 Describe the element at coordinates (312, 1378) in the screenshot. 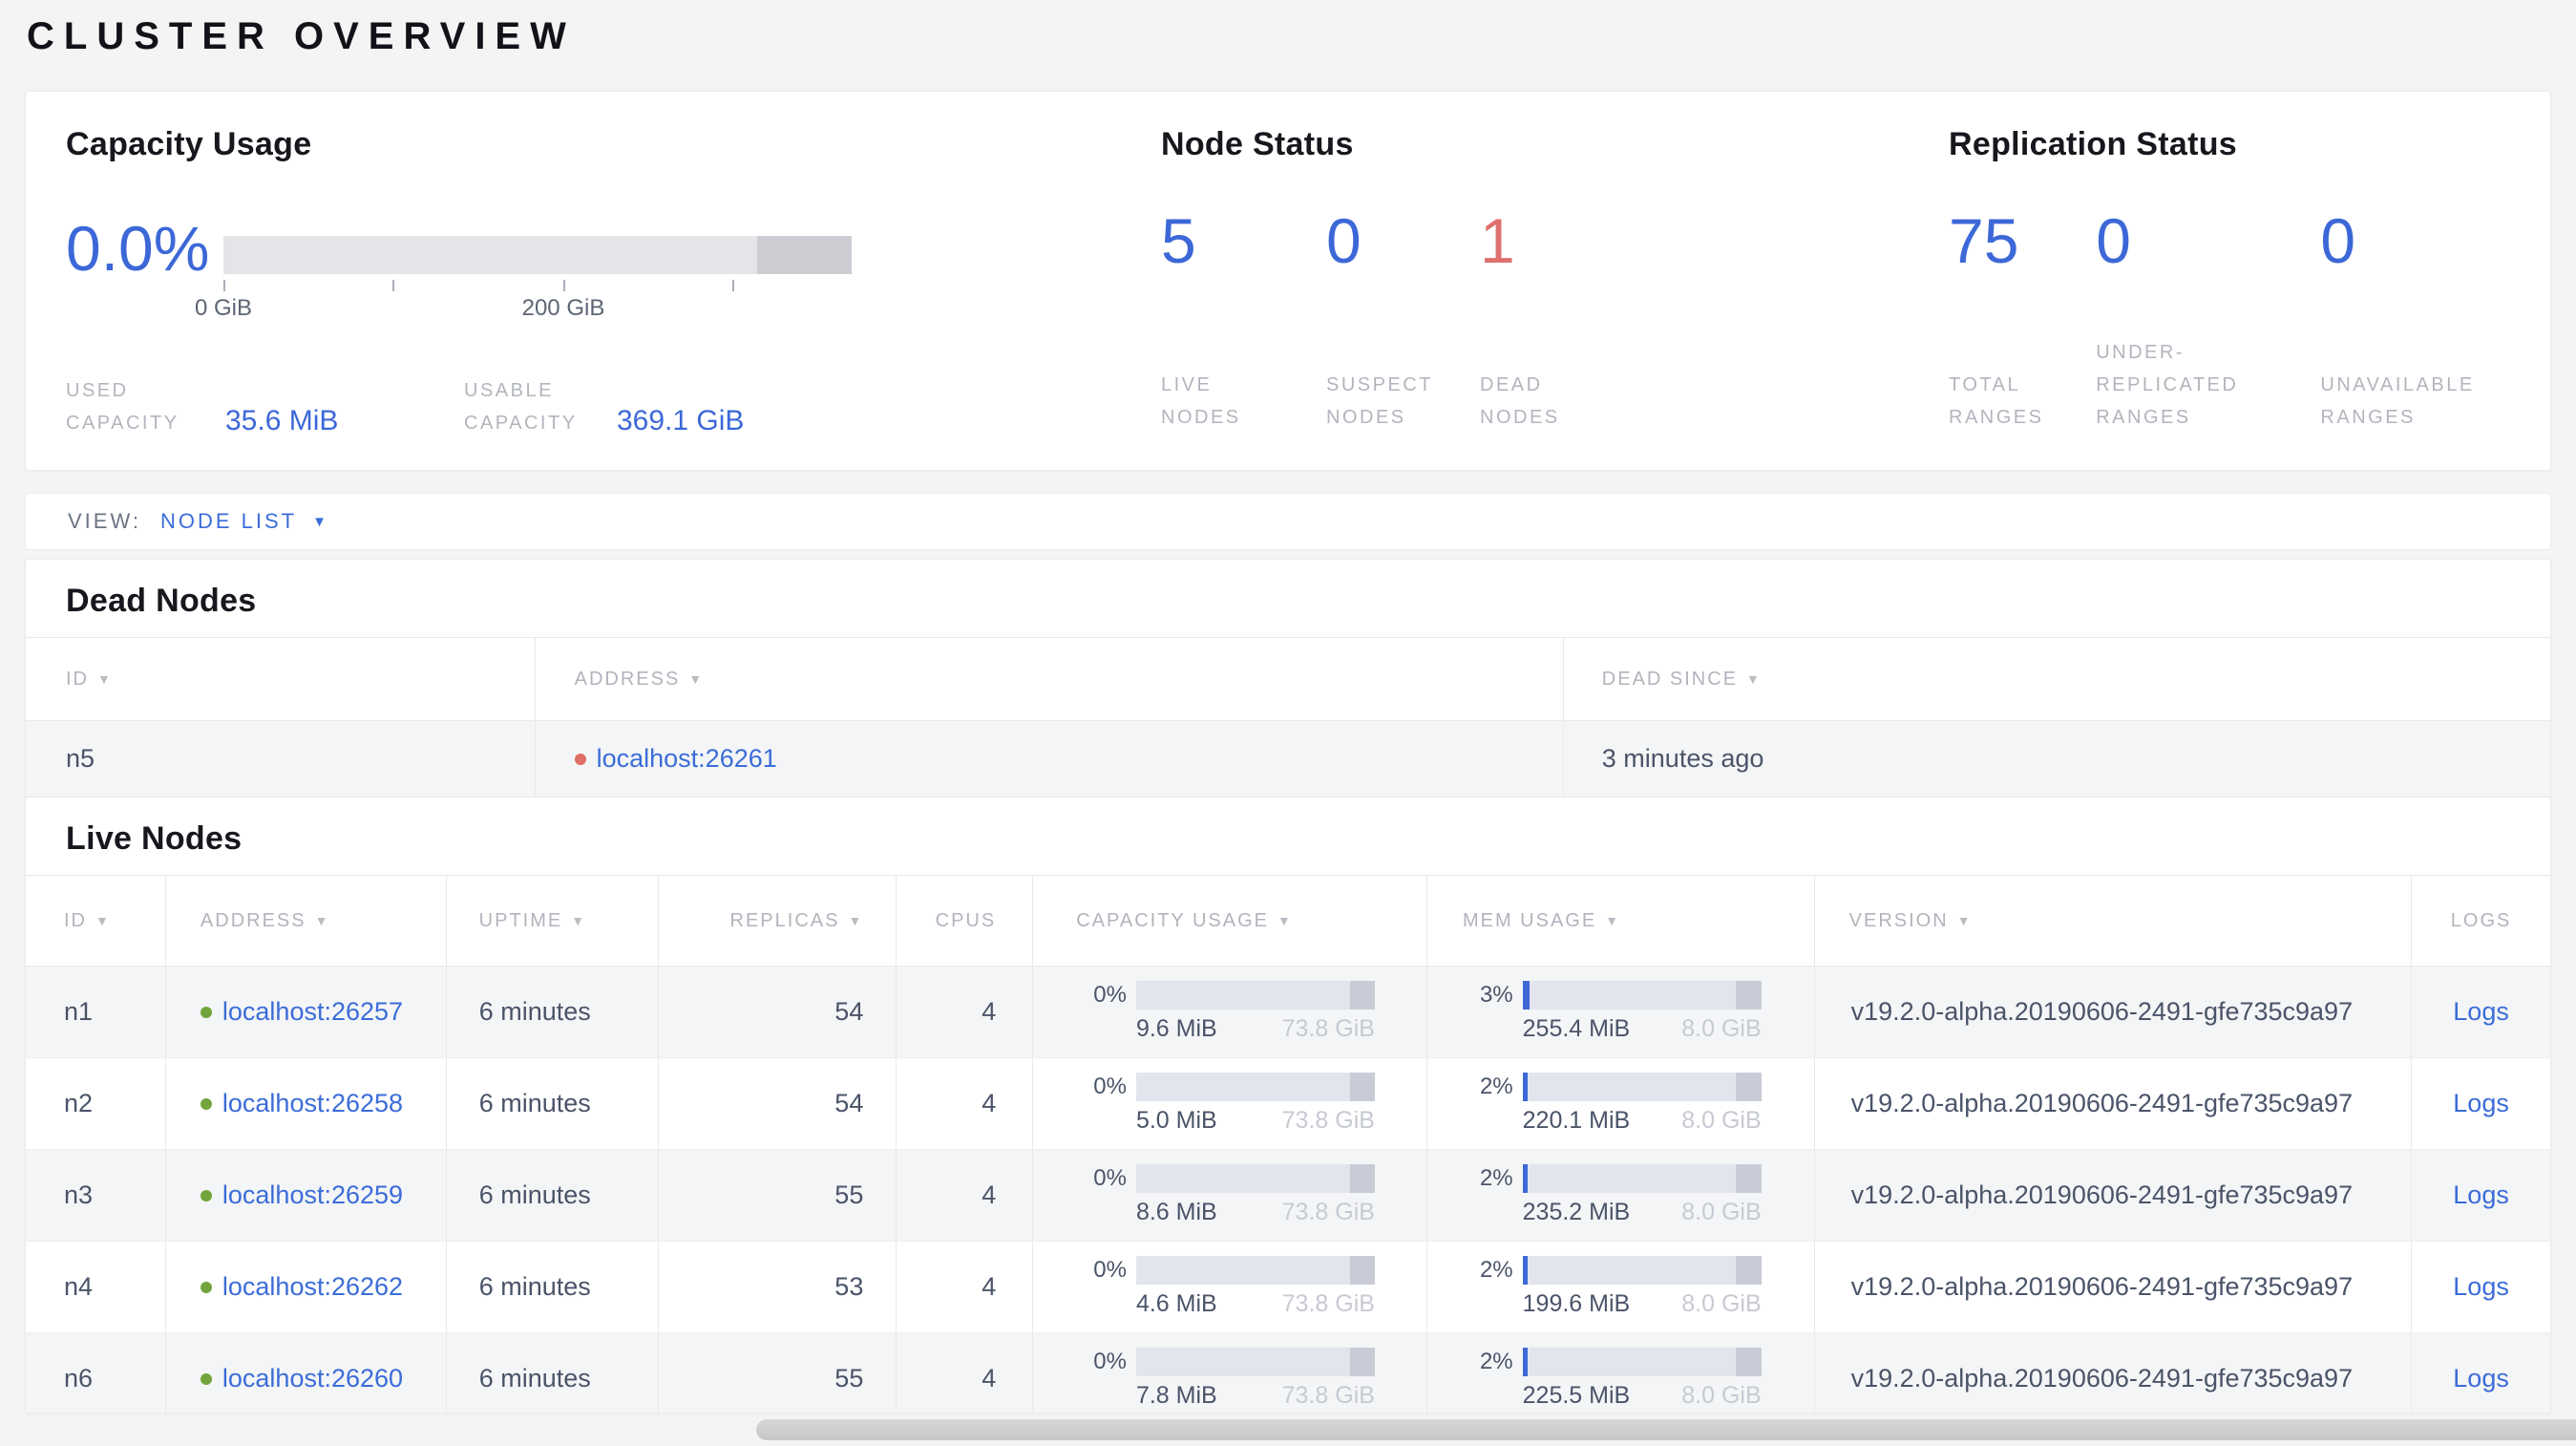

I see `live-node-address-link: localhost:26260` at that location.